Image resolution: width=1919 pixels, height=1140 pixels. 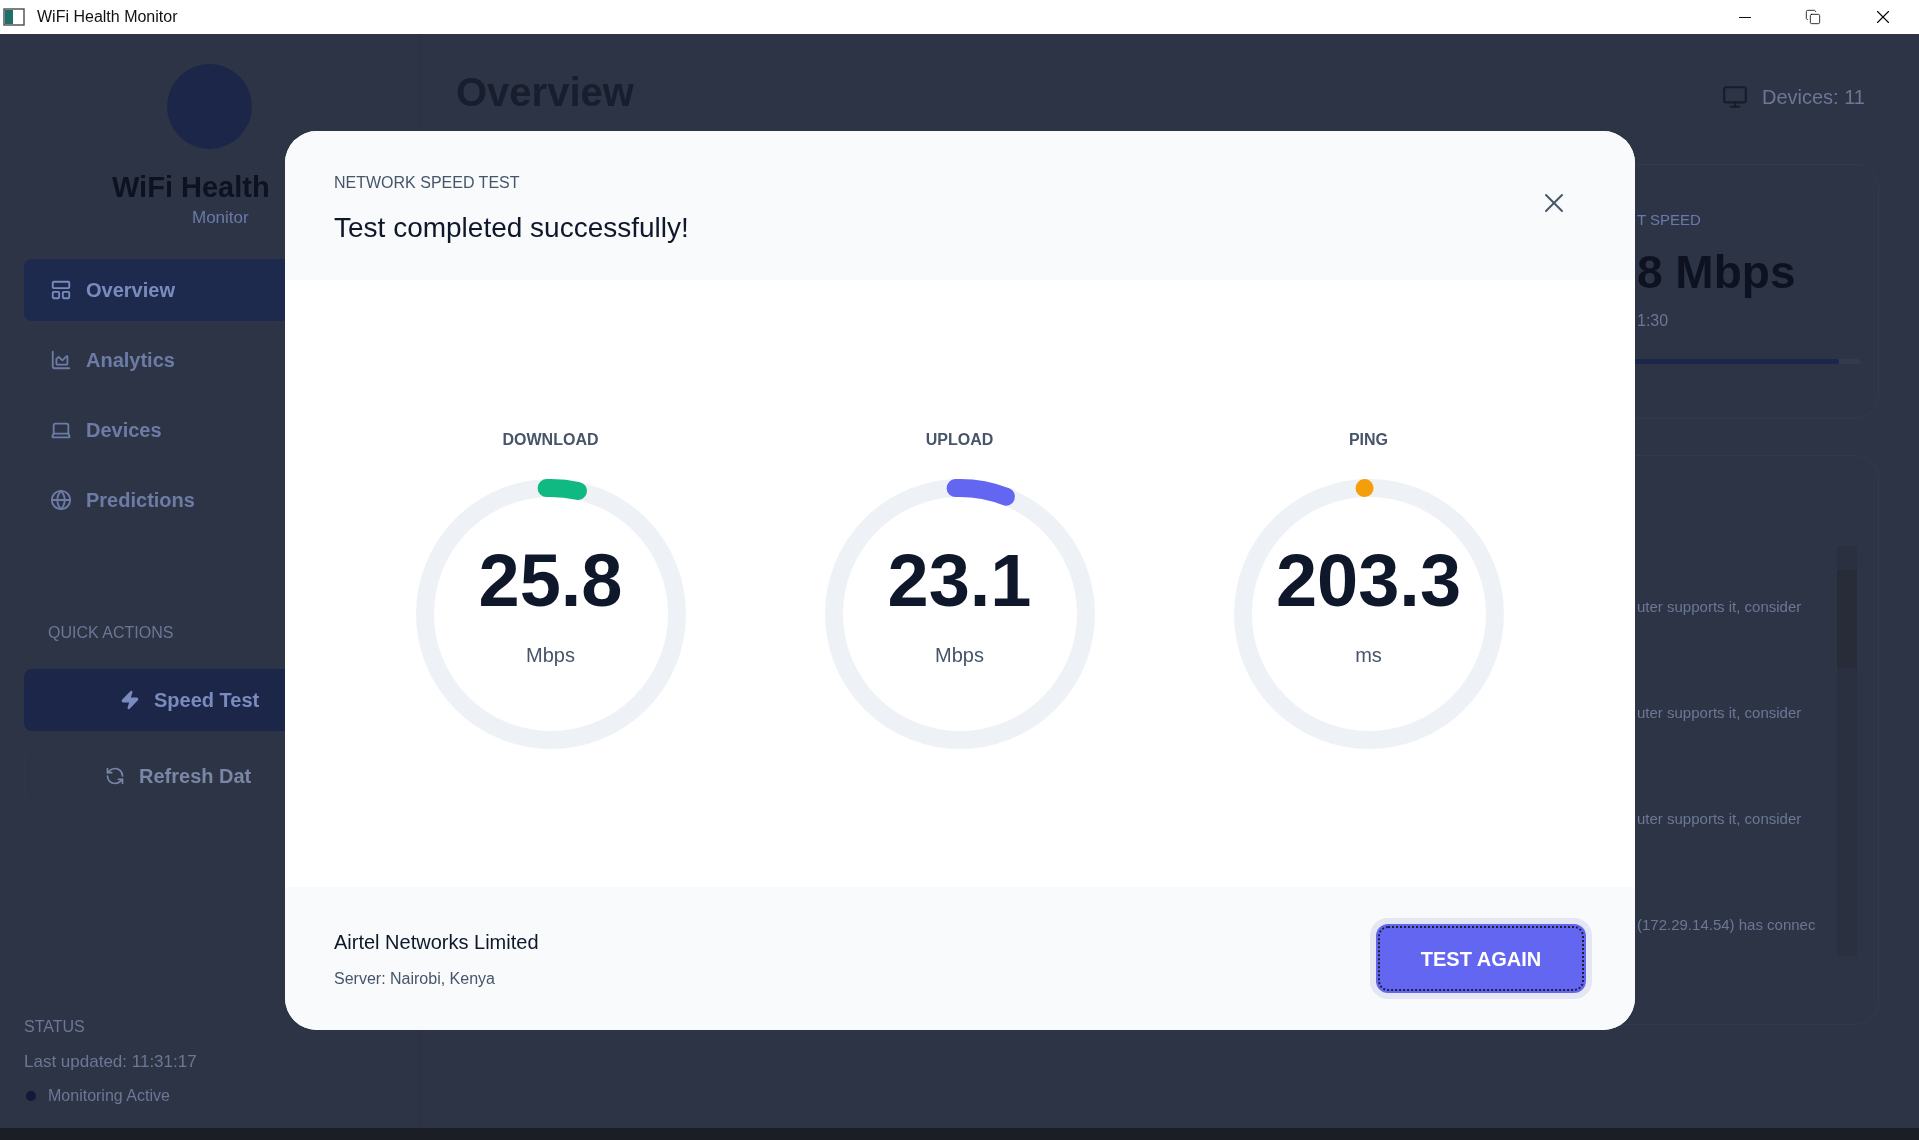 I want to click on nav-item: Devices, so click(x=209, y=429).